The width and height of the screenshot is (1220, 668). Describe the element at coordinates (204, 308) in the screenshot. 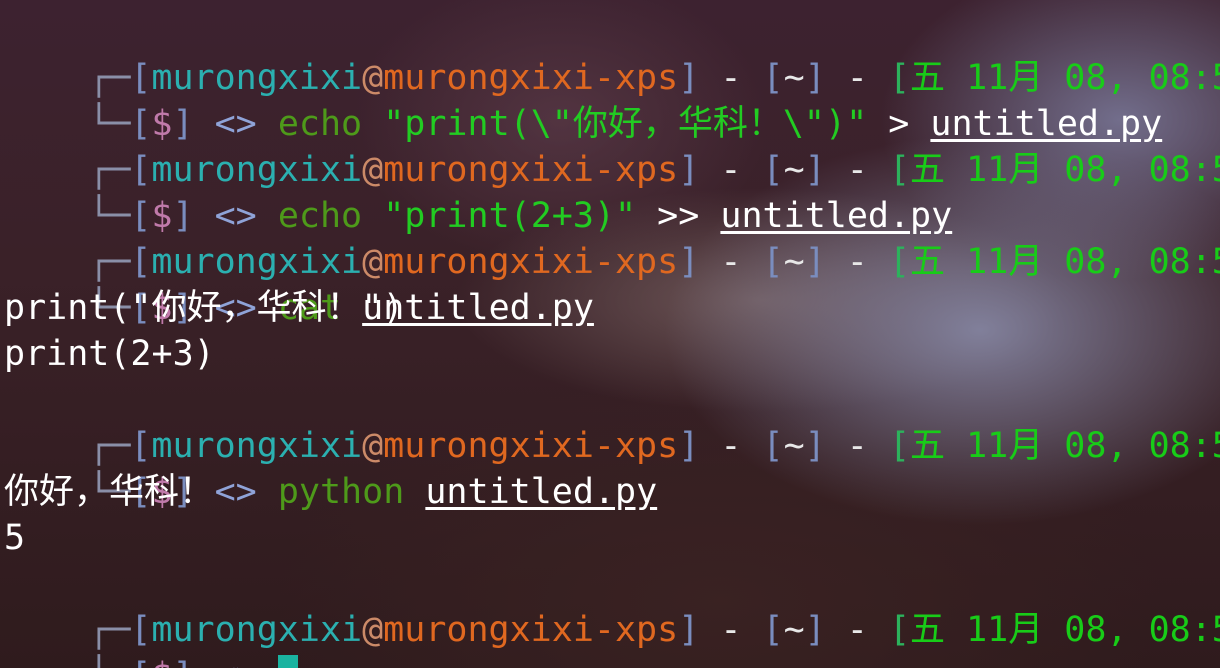

I see `output-line: print("你好，华科！")` at that location.